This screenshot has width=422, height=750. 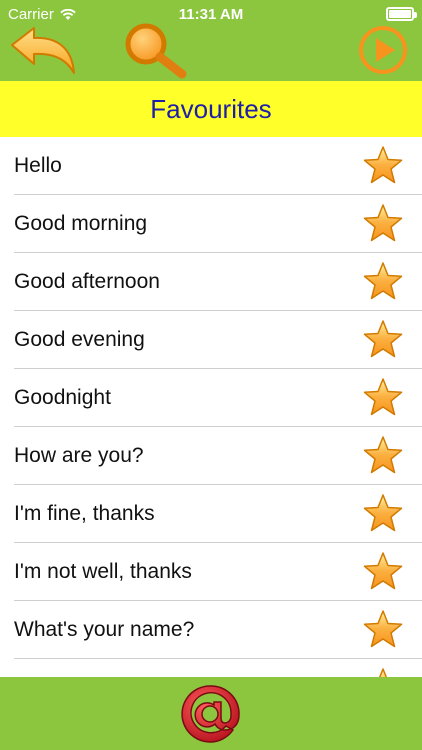 I want to click on play-icon, so click(x=383, y=50).